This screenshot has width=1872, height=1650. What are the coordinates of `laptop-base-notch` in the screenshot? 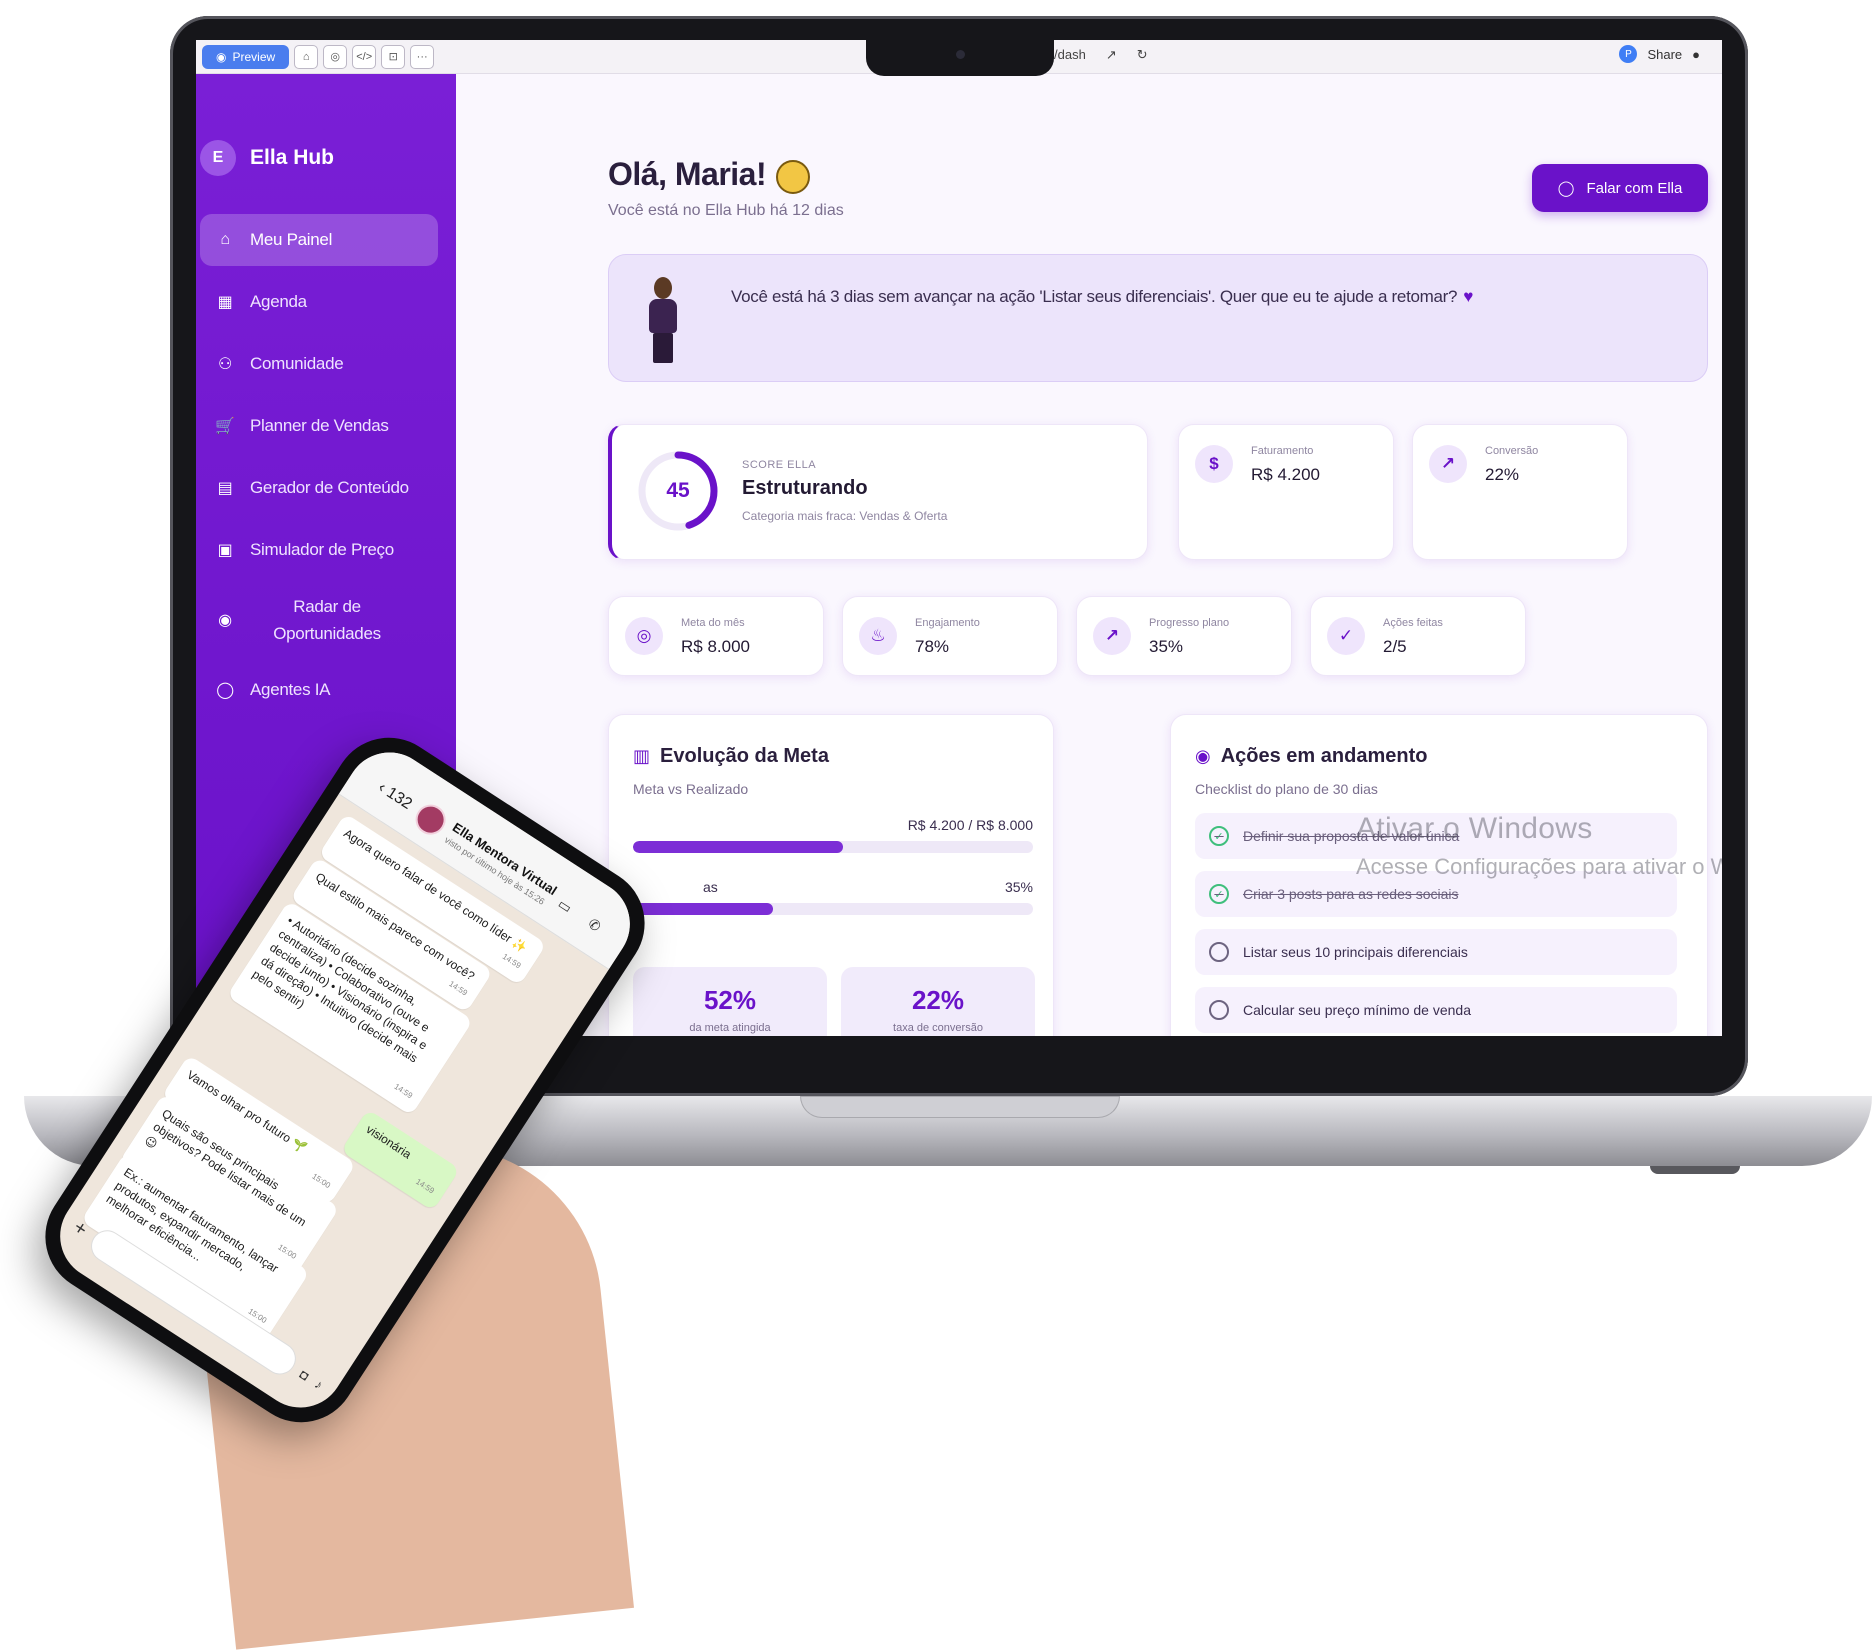 It's located at (960, 1107).